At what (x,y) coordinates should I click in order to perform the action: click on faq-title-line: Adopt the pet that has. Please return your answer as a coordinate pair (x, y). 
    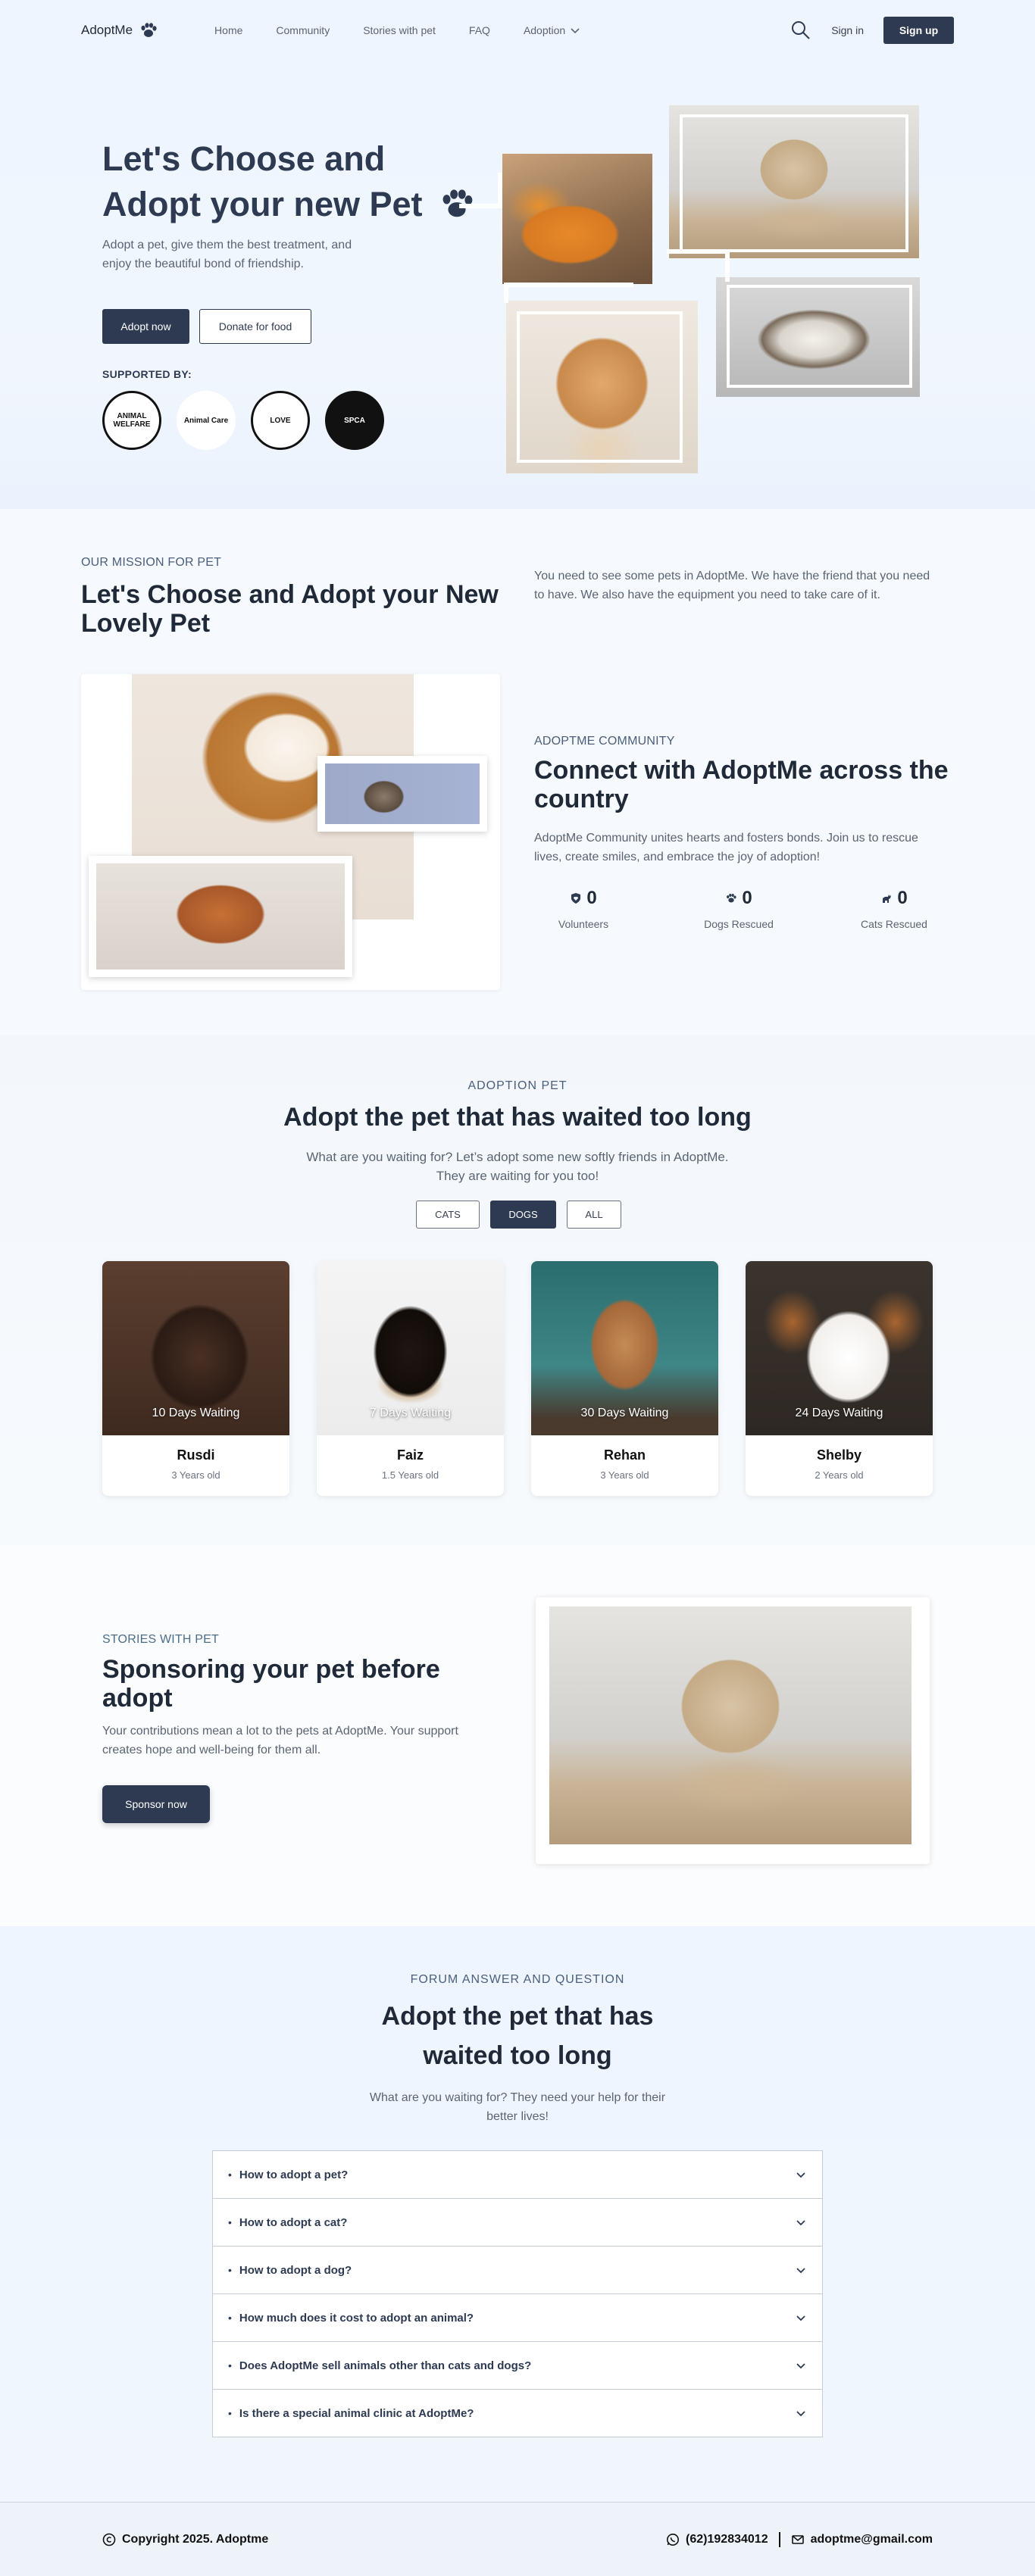
    Looking at the image, I should click on (517, 2017).